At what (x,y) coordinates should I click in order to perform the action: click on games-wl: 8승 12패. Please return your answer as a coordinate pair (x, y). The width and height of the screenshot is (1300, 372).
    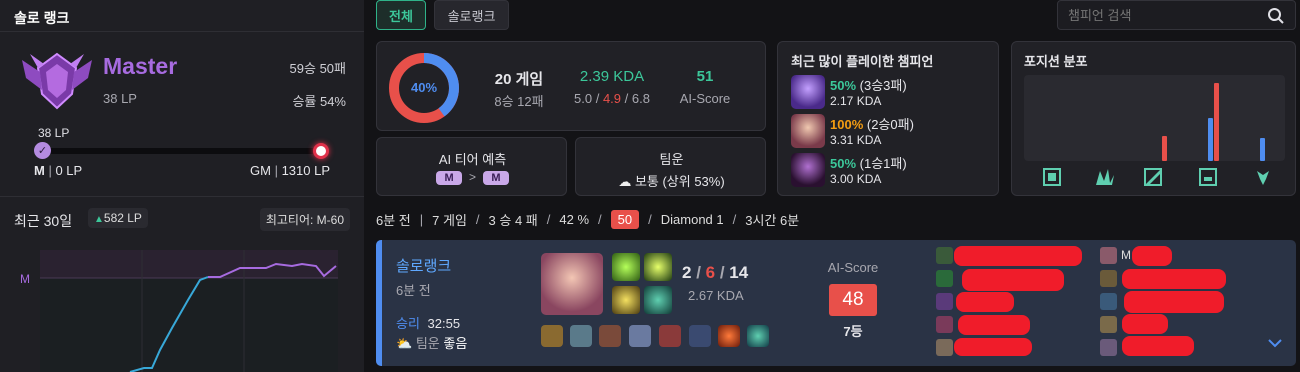
    Looking at the image, I should click on (519, 101).